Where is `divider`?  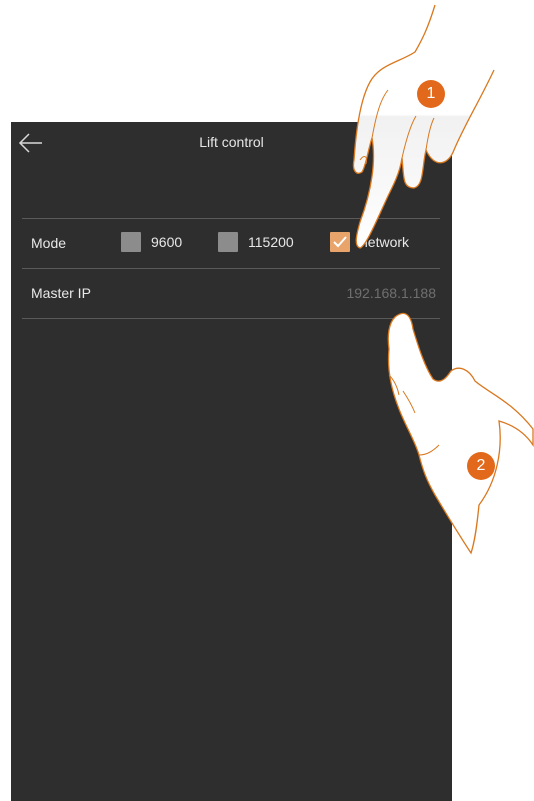
divider is located at coordinates (231, 318).